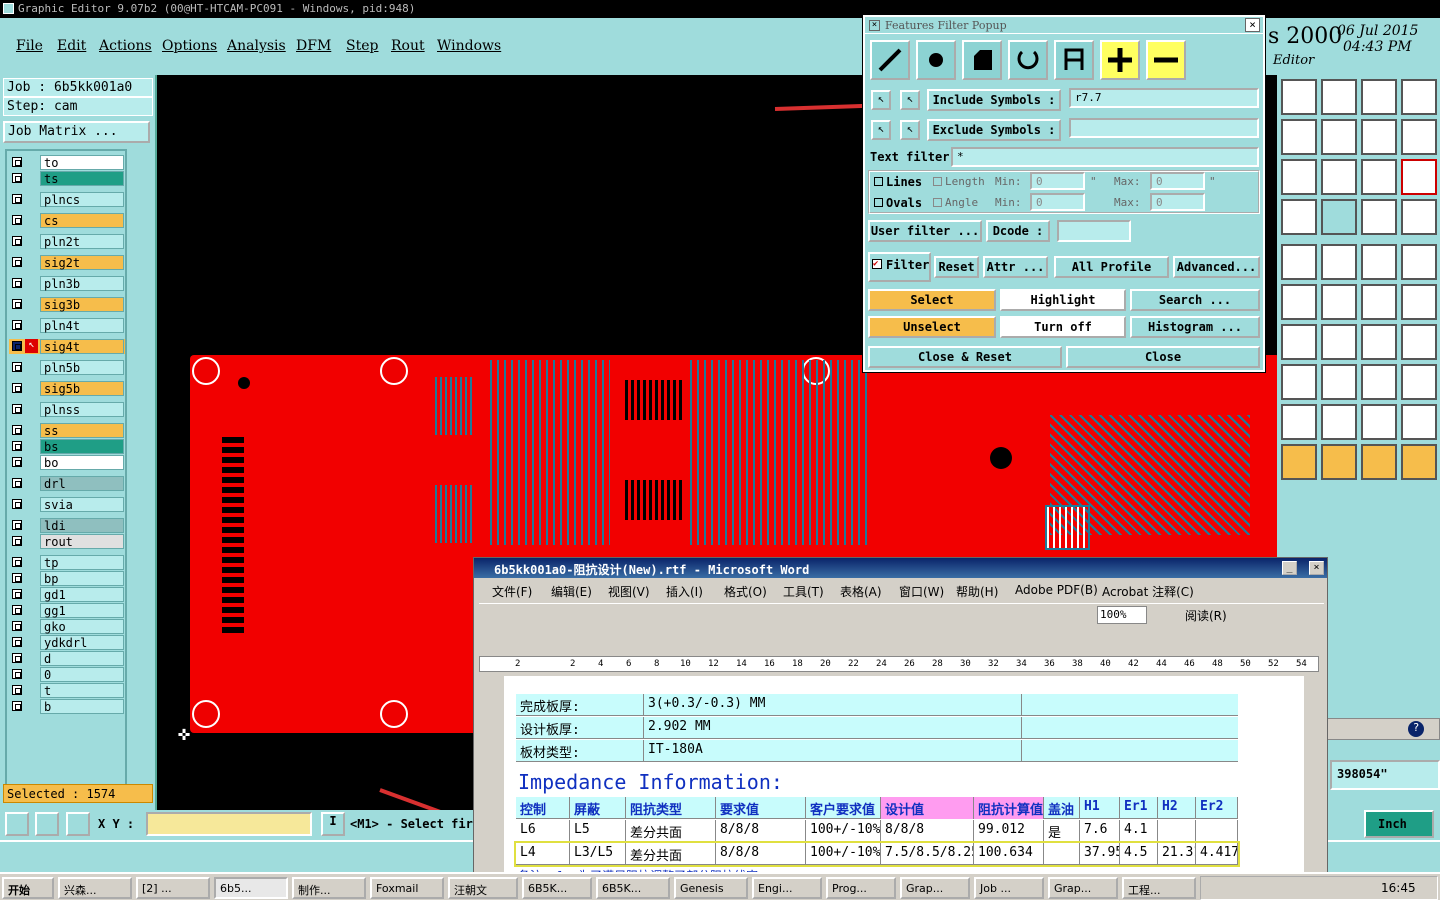 Image resolution: width=1440 pixels, height=900 pixels. I want to click on layer-row: 0, so click(67, 674).